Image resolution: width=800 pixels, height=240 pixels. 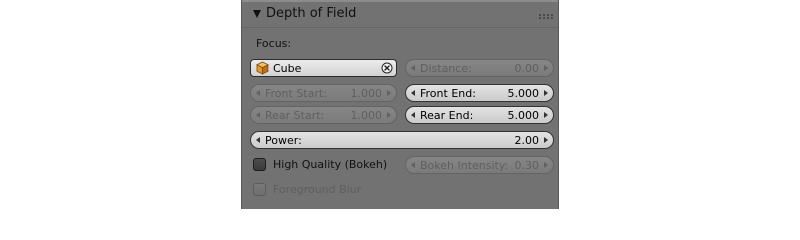 I want to click on header-divider, so click(x=400, y=27).